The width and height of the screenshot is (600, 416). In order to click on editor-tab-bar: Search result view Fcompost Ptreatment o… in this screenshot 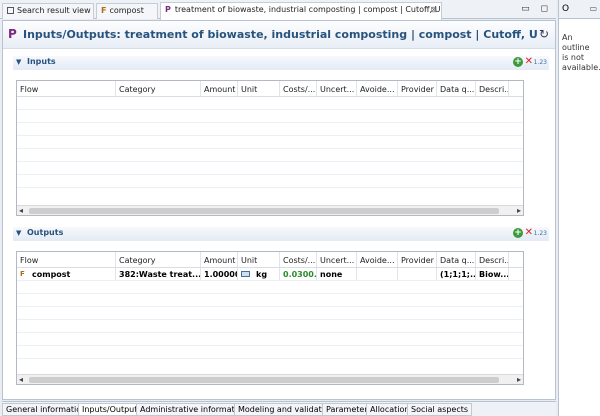, I will do `click(278, 10)`.